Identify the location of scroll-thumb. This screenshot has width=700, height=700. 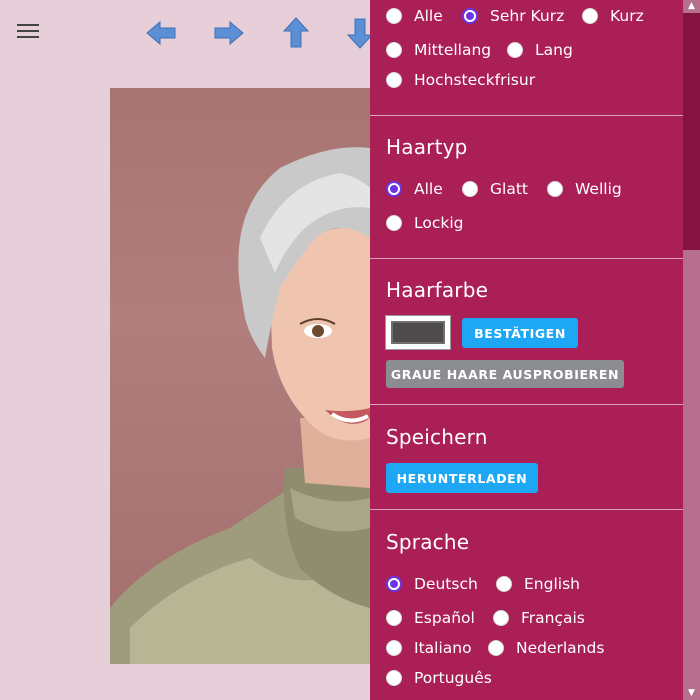
(691, 131).